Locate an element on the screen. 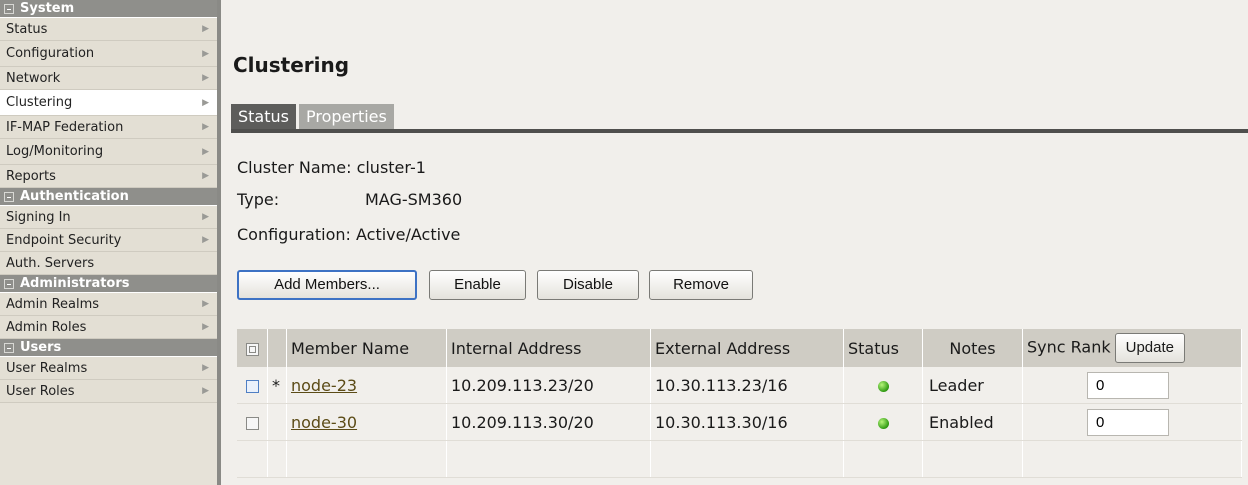 This screenshot has height=485, width=1248. cluster-configuration-label: Configuration: is located at coordinates (294, 234).